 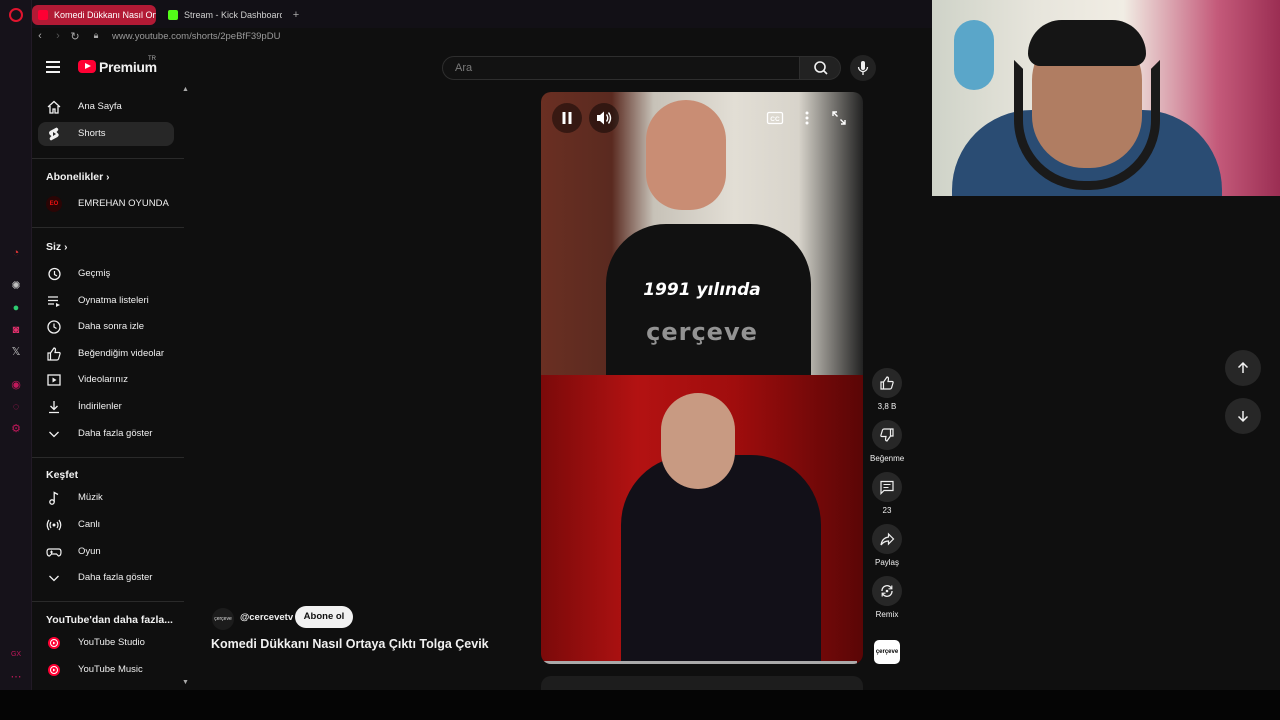 I want to click on new-tab-button: +, so click(x=296, y=15).